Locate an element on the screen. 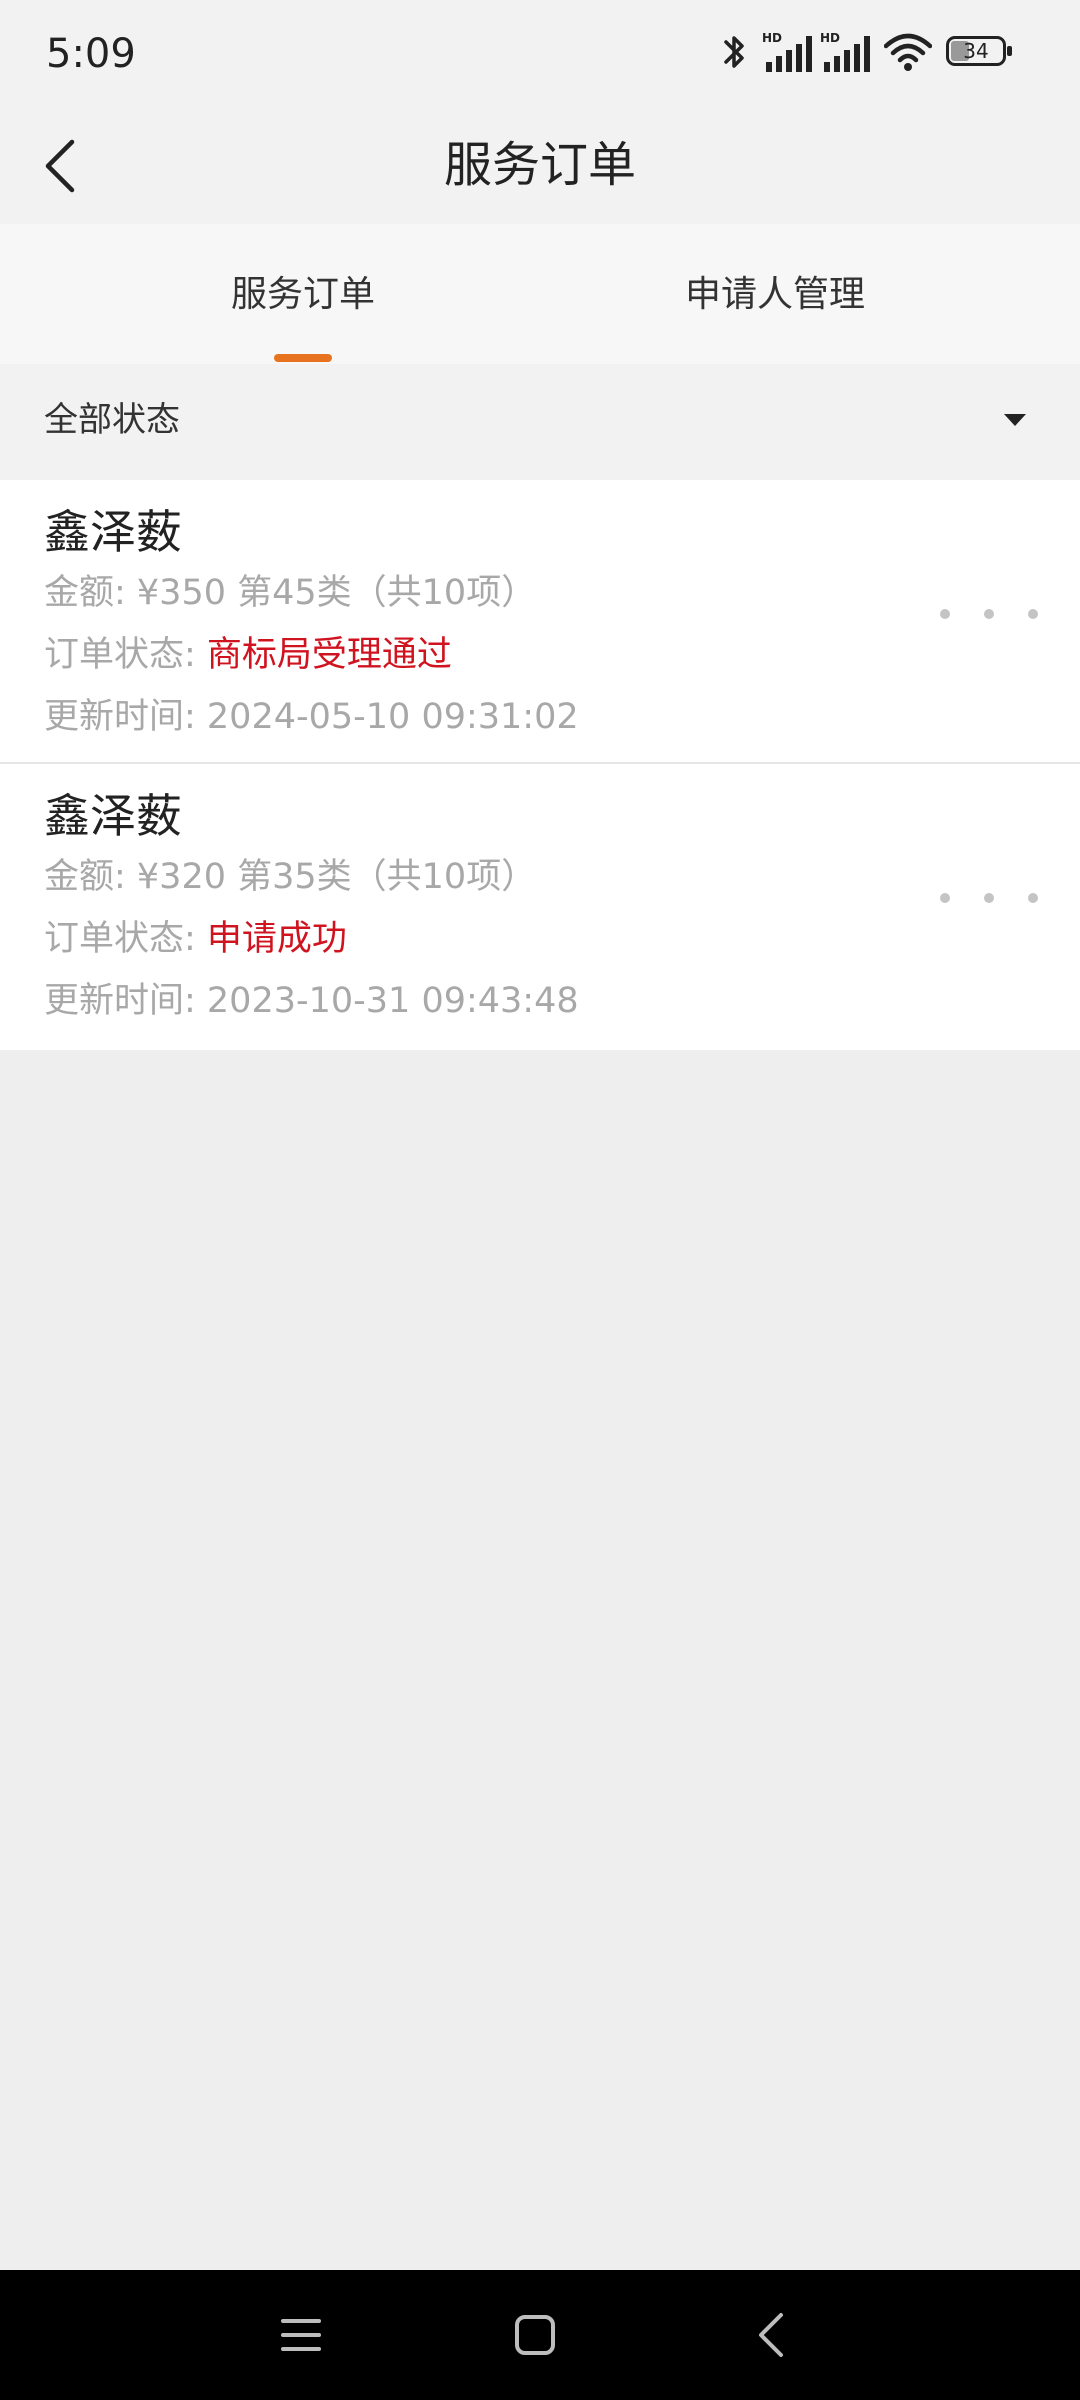  status-filter-dropdown: 全部状态 is located at coordinates (540, 422).